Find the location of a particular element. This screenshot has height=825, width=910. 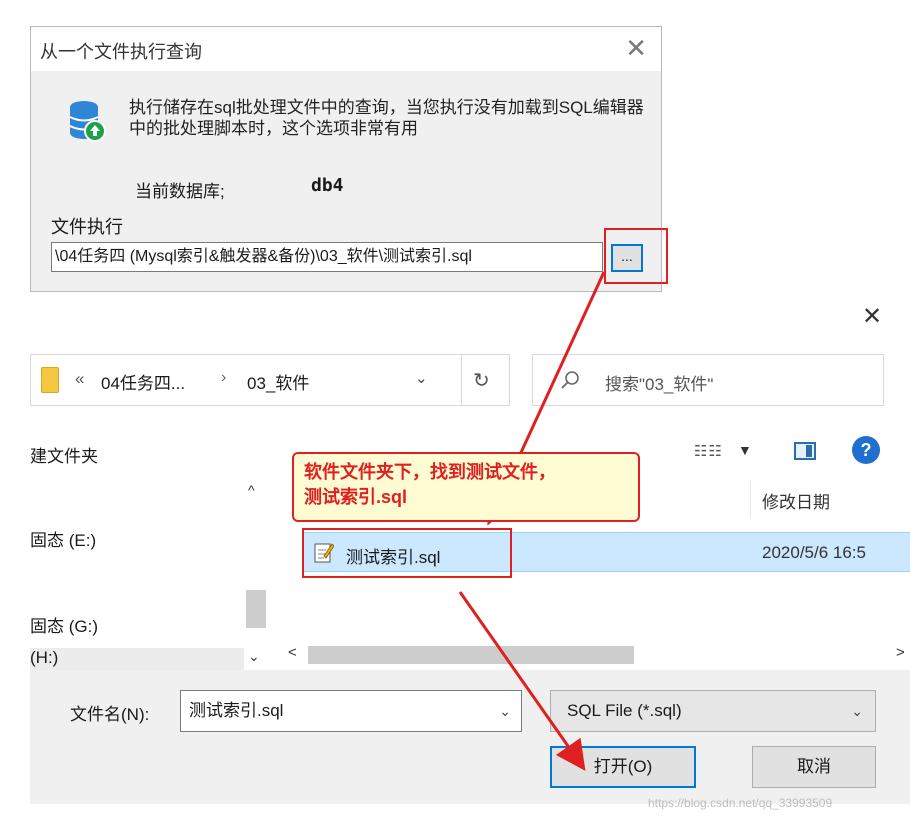

filename-label: 文件名(N): is located at coordinates (110, 714).